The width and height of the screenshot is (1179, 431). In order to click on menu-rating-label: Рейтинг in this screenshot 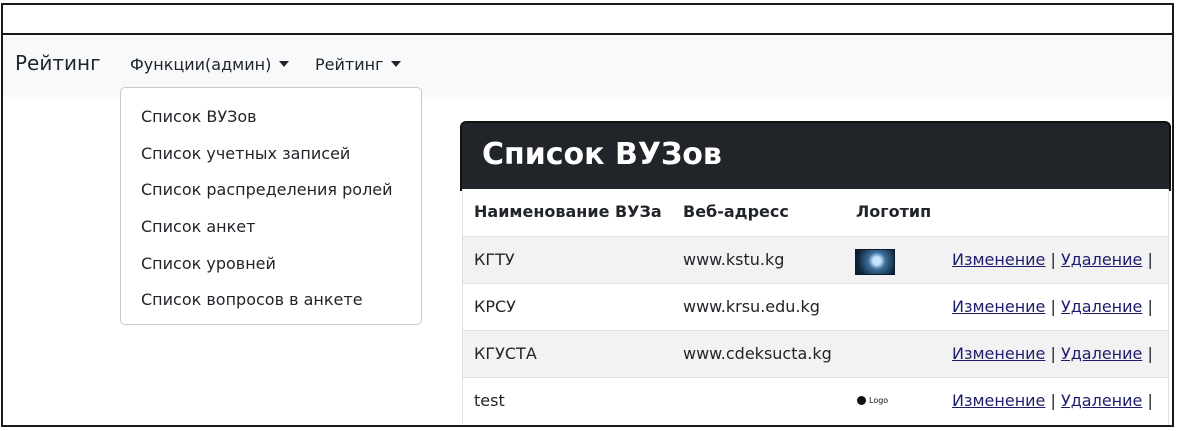, I will do `click(349, 64)`.